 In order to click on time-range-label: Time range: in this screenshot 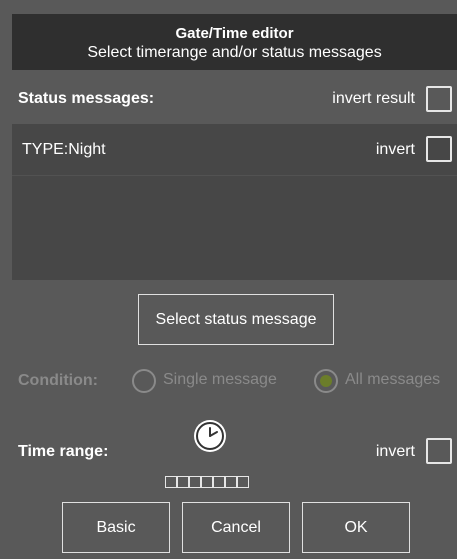, I will do `click(63, 451)`.